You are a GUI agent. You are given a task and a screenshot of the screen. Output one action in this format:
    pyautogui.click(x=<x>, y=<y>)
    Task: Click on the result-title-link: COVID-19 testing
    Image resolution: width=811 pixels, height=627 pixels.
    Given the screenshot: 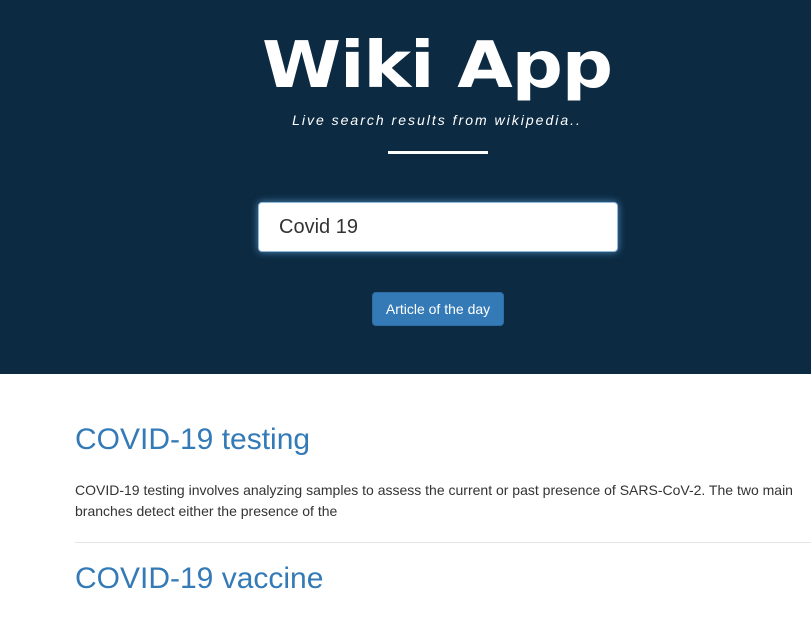 What is the action you would take?
    pyautogui.click(x=443, y=416)
    